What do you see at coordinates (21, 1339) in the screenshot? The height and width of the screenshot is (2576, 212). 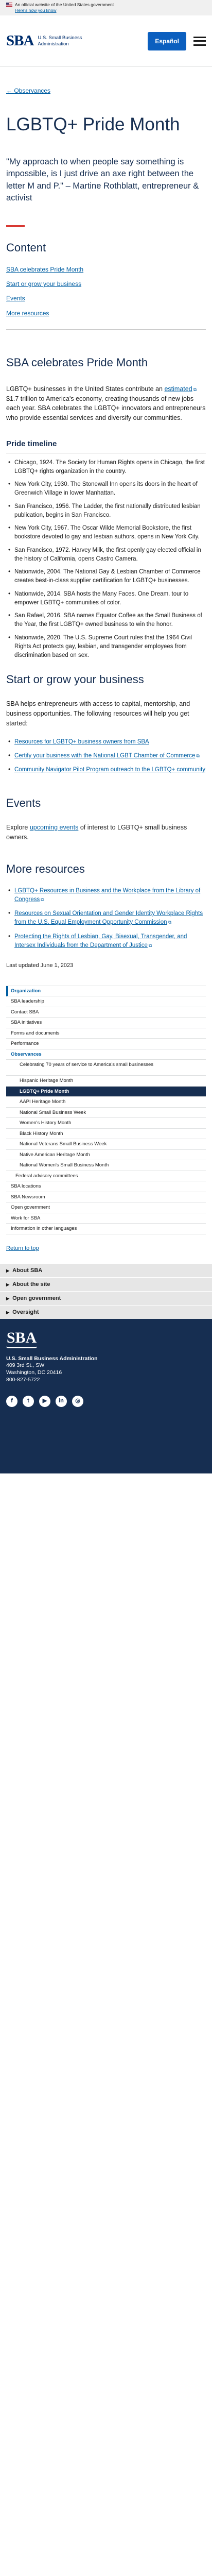 I see `footer-logo: SBA` at bounding box center [21, 1339].